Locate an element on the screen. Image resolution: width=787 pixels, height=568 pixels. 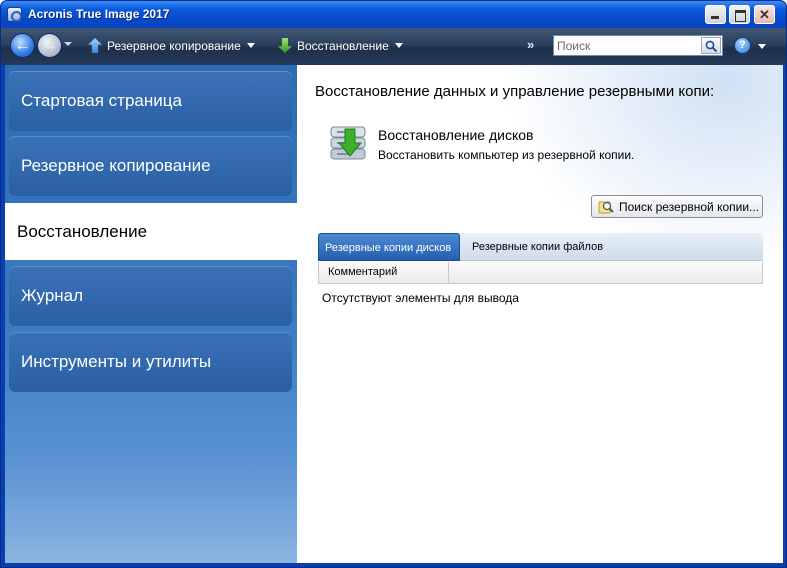
history-dropdown-icon is located at coordinates (68, 44).